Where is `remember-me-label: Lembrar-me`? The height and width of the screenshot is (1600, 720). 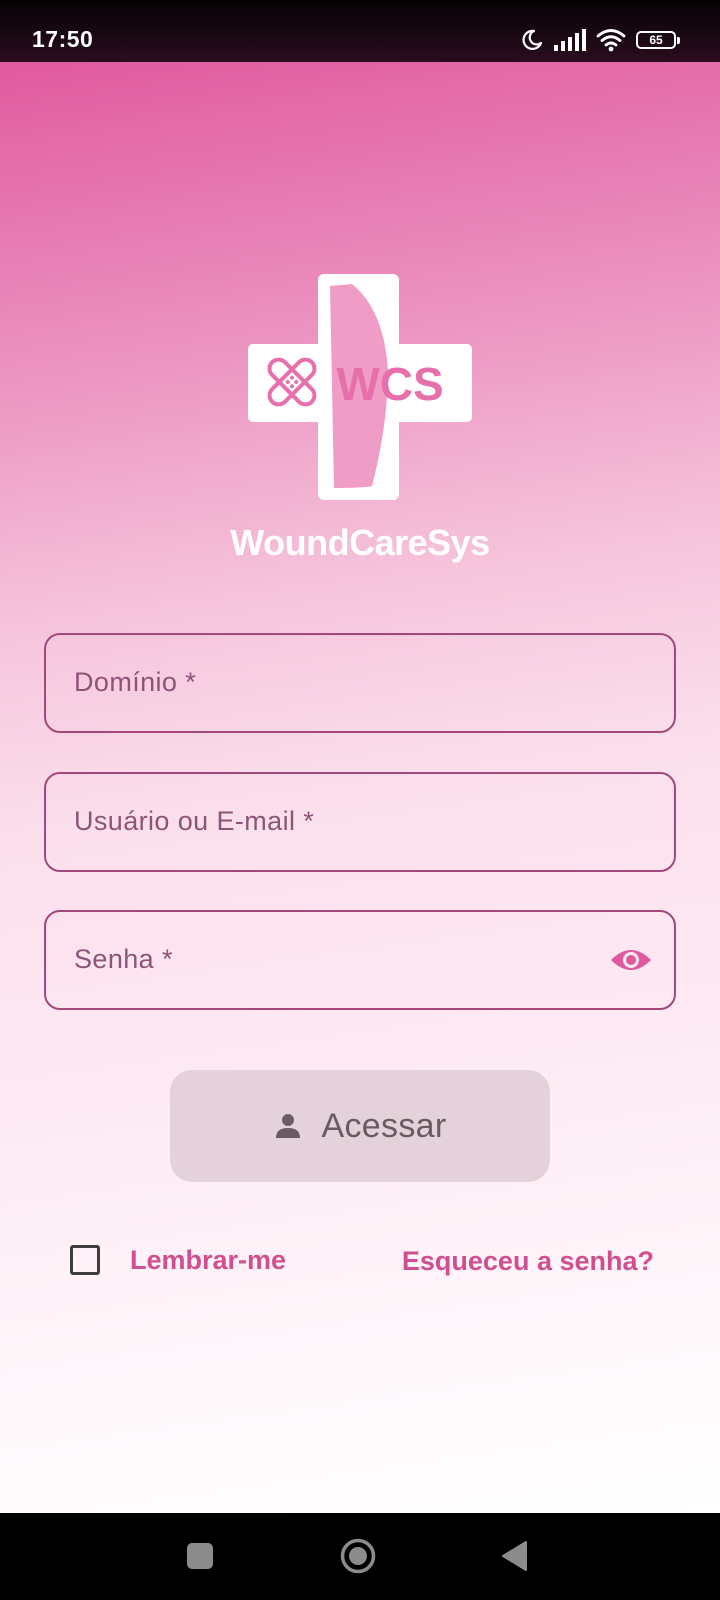
remember-me-label: Lembrar-me is located at coordinates (208, 1260).